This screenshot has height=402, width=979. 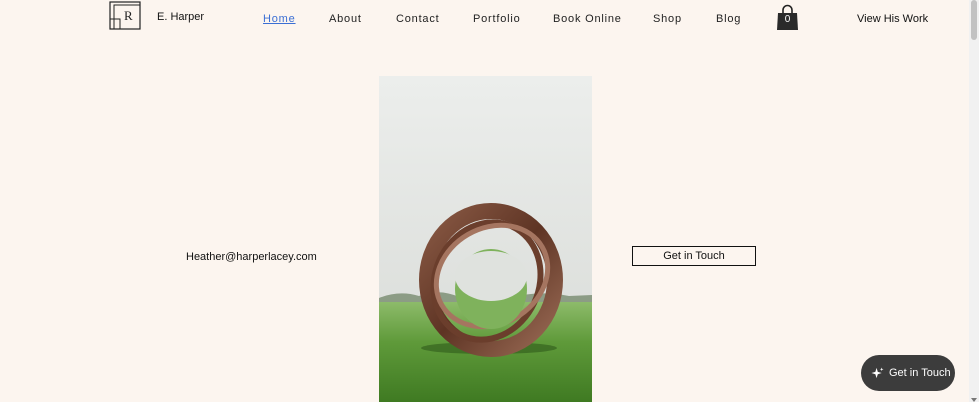 What do you see at coordinates (920, 373) in the screenshot?
I see `chat-widget-label: Get in Touch` at bounding box center [920, 373].